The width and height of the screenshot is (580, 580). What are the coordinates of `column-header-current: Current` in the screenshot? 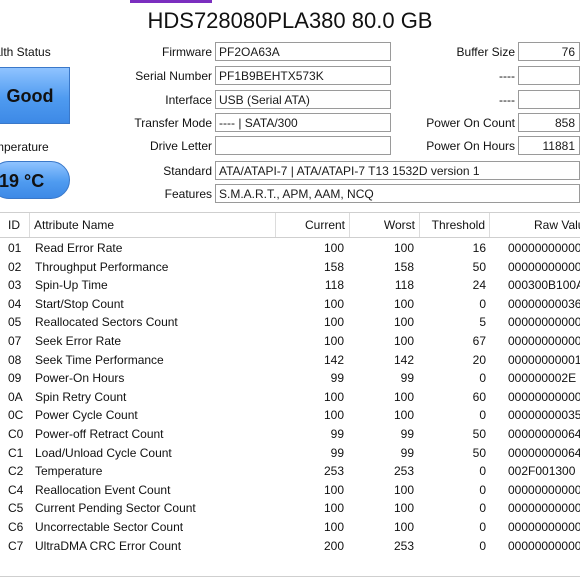 It's located at (313, 225).